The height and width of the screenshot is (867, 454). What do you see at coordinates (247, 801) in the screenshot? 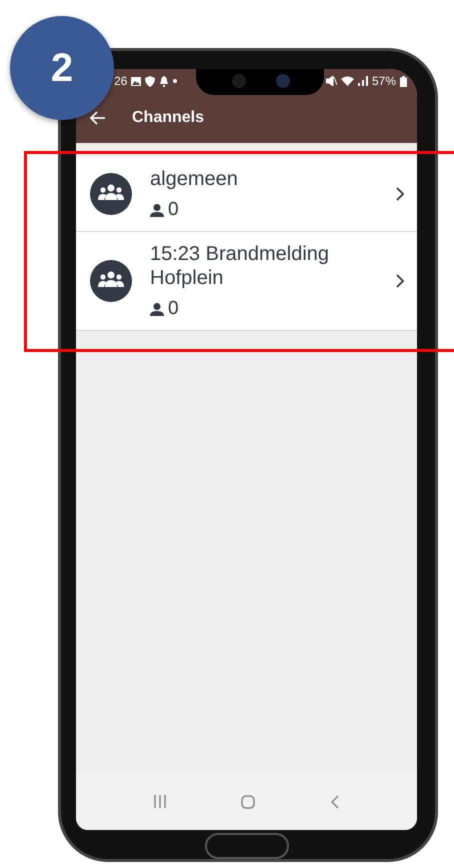
I see `home-icon` at bounding box center [247, 801].